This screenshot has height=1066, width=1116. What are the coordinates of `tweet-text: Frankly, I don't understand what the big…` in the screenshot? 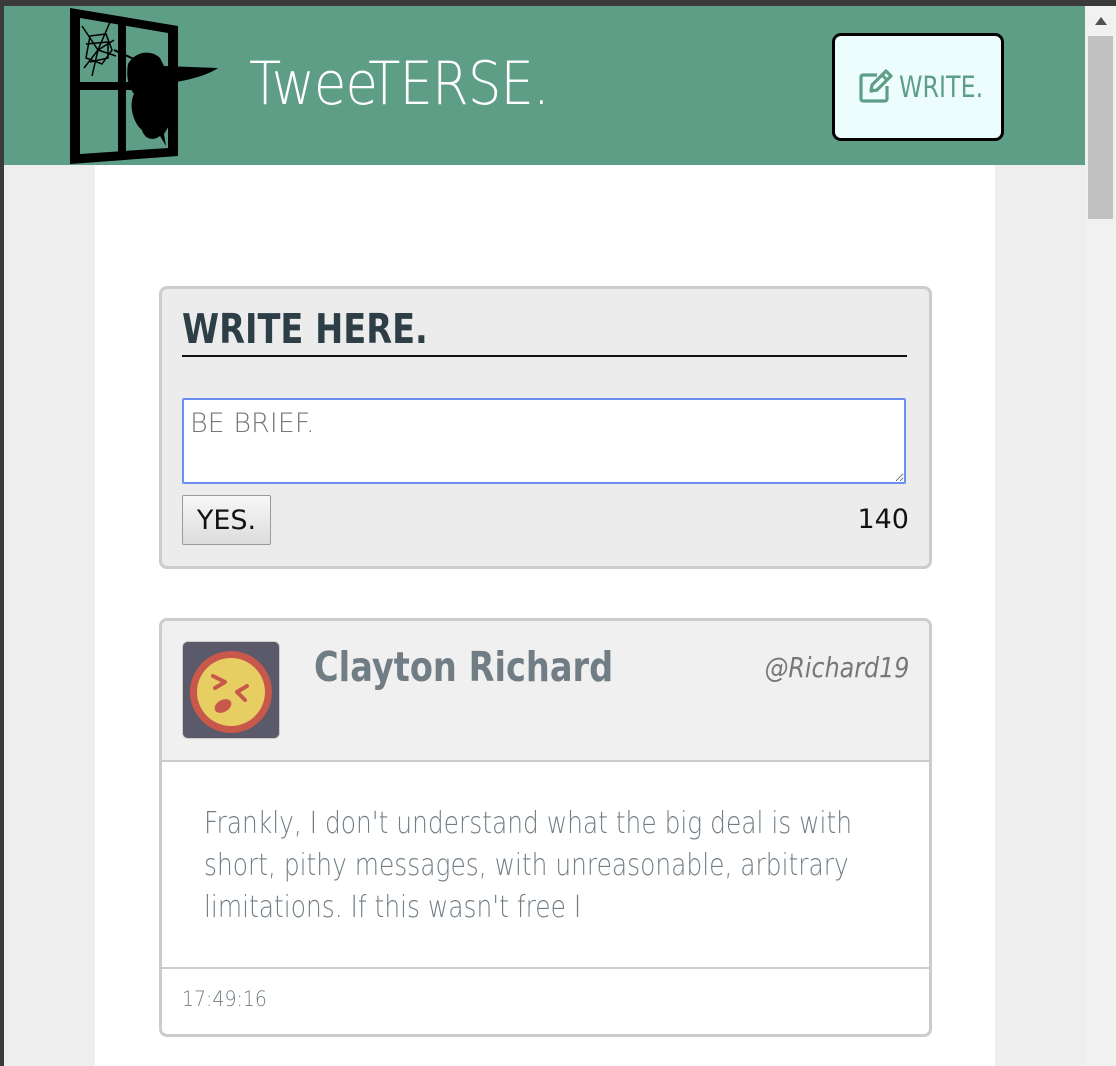 It's located at (528, 865).